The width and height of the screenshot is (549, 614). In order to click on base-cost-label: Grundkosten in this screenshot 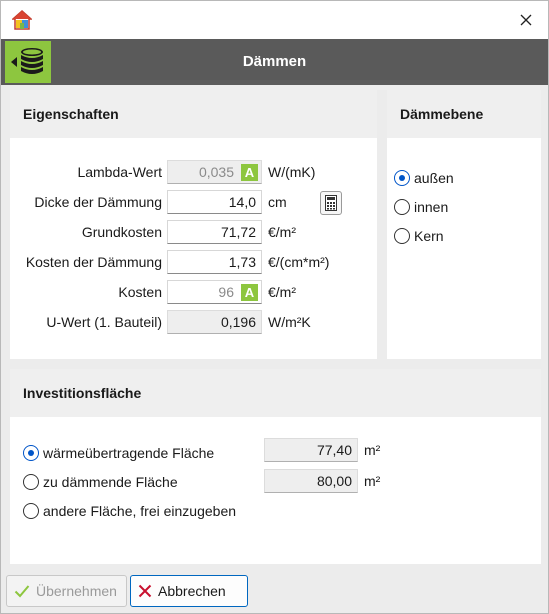, I will do `click(121, 232)`.